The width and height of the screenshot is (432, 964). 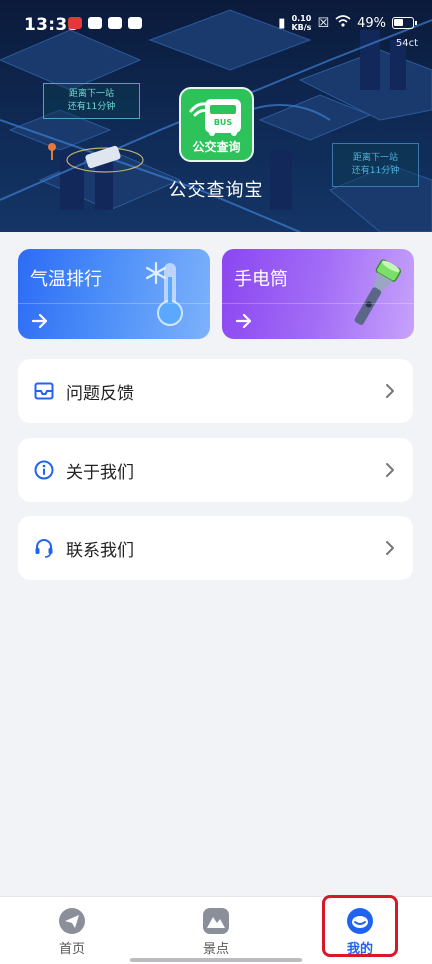 What do you see at coordinates (44, 548) in the screenshot?
I see `headset-icon` at bounding box center [44, 548].